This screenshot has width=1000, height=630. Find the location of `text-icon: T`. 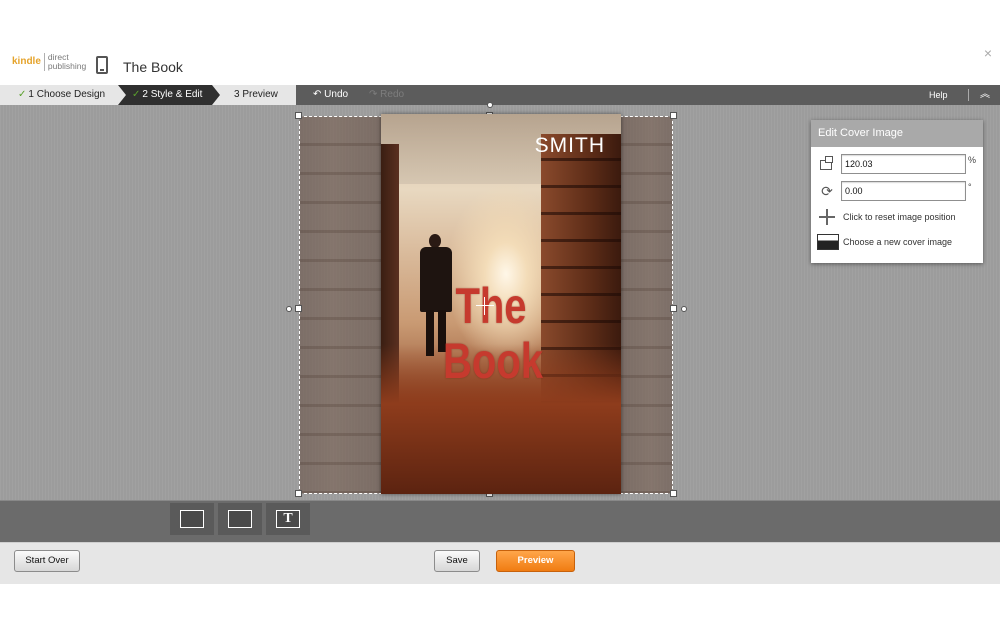

text-icon: T is located at coordinates (288, 519).